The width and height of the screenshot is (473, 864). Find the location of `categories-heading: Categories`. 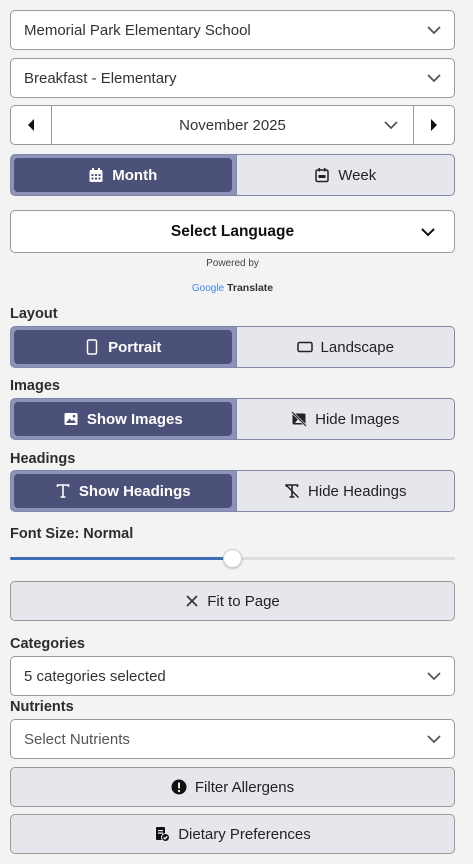

categories-heading: Categories is located at coordinates (47, 644).